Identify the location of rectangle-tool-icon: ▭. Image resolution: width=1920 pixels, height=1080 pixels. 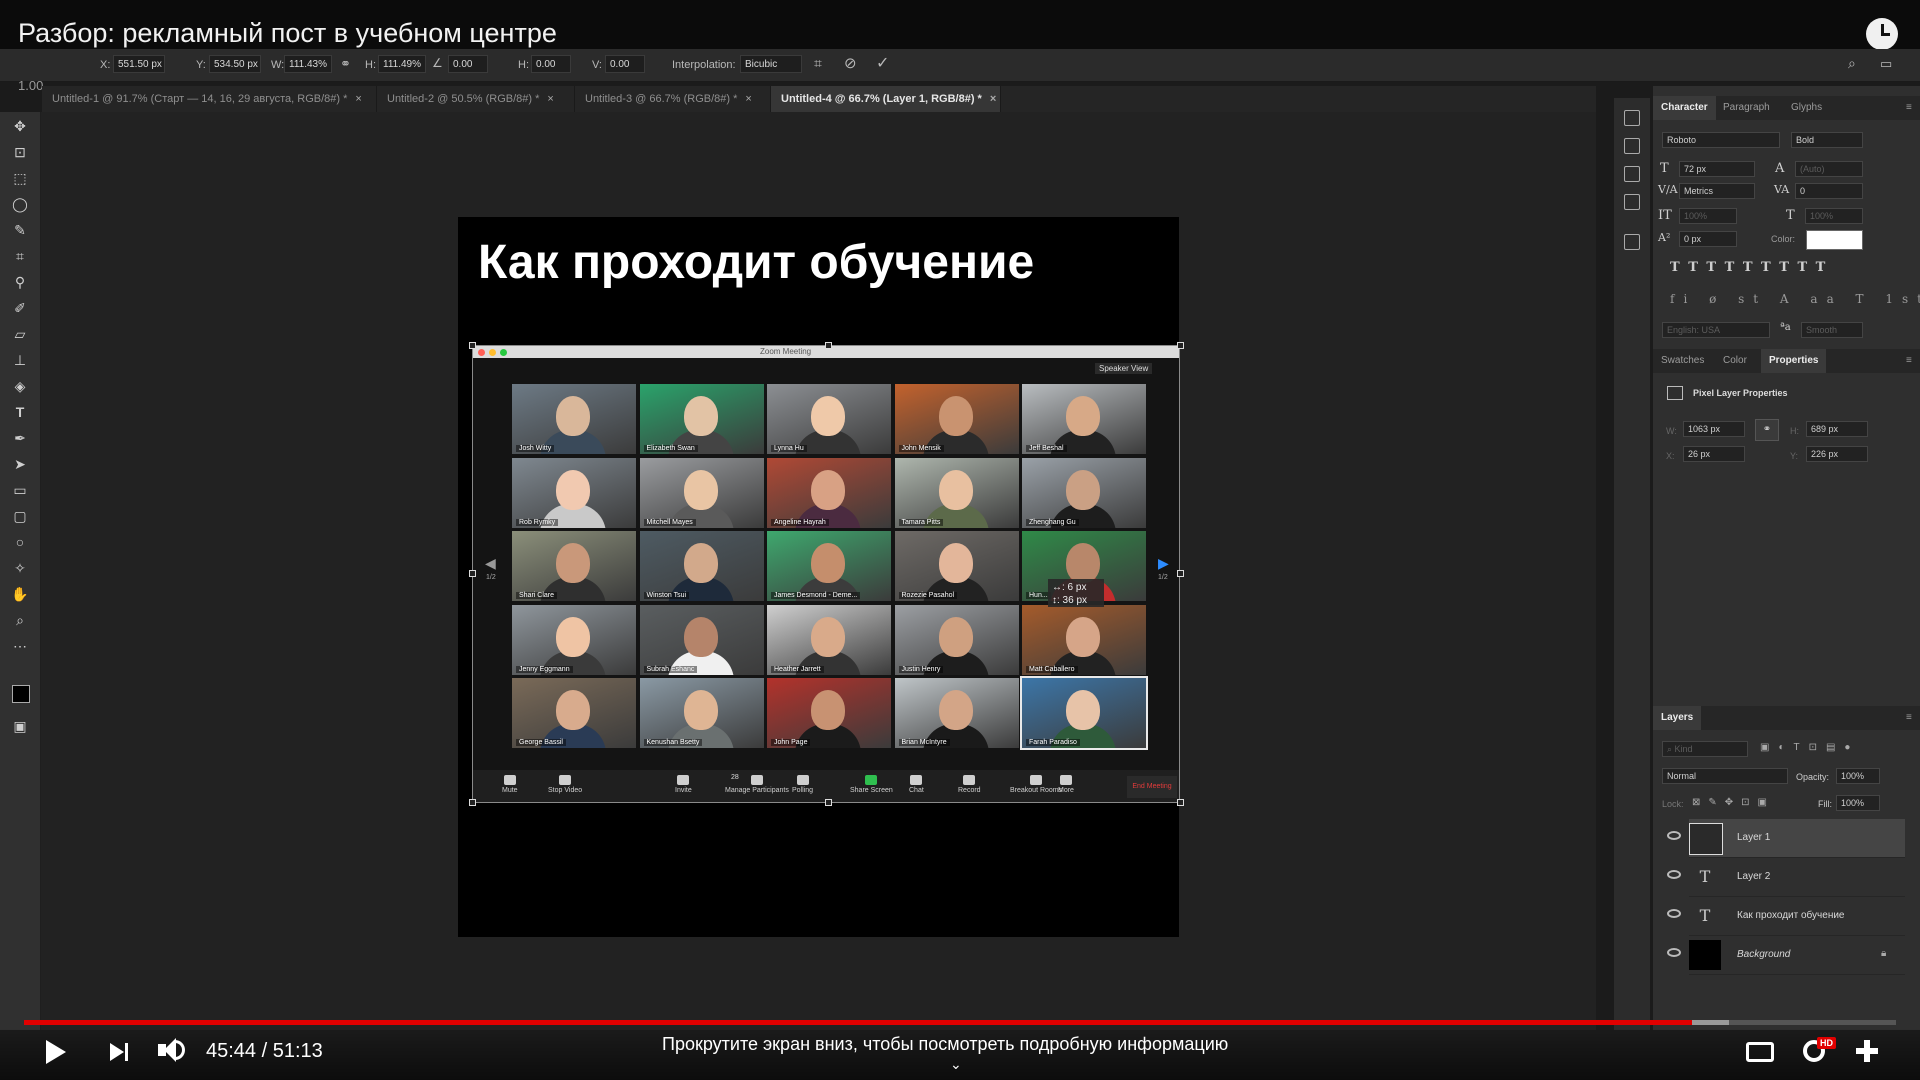
(20, 490).